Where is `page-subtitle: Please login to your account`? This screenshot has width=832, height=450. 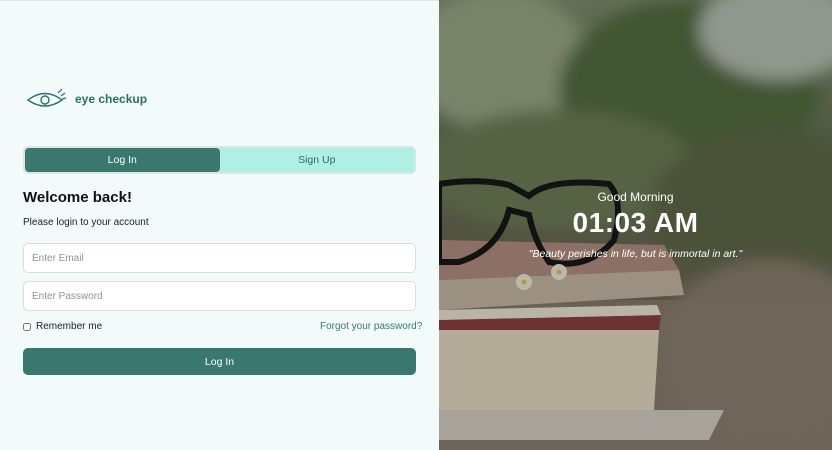
page-subtitle: Please login to your account is located at coordinates (86, 222).